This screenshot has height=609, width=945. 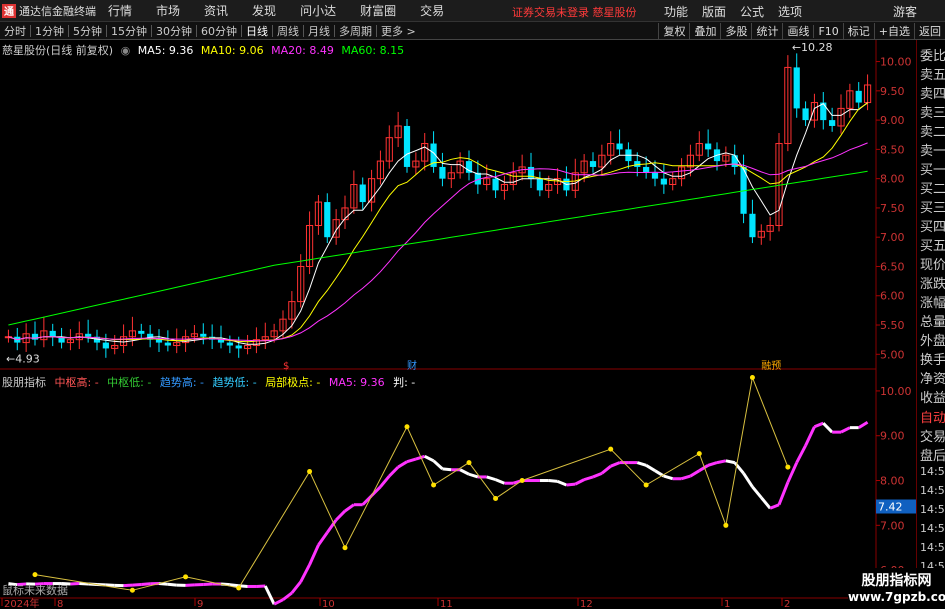 What do you see at coordinates (57, 50) in the screenshot?
I see `stock-name: 慈星股份(日线 前复权)` at bounding box center [57, 50].